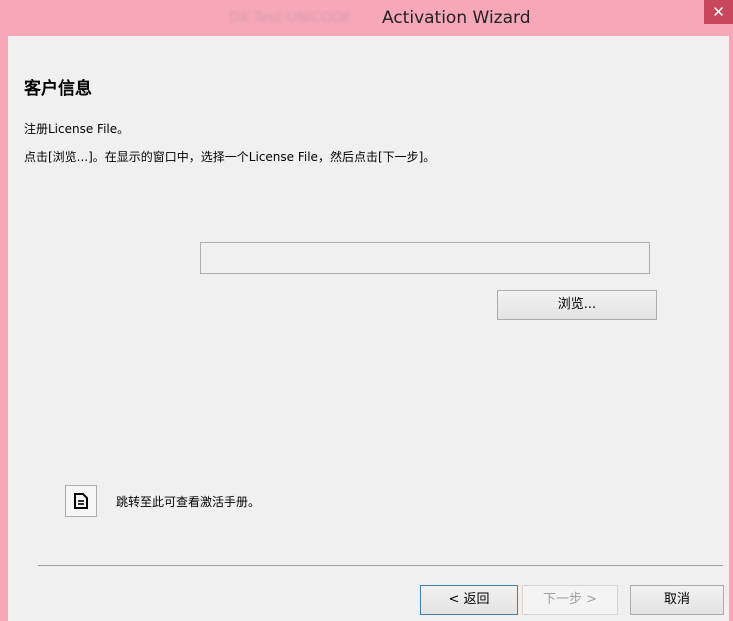  What do you see at coordinates (570, 600) in the screenshot?
I see `next-button: 下一步 >` at bounding box center [570, 600].